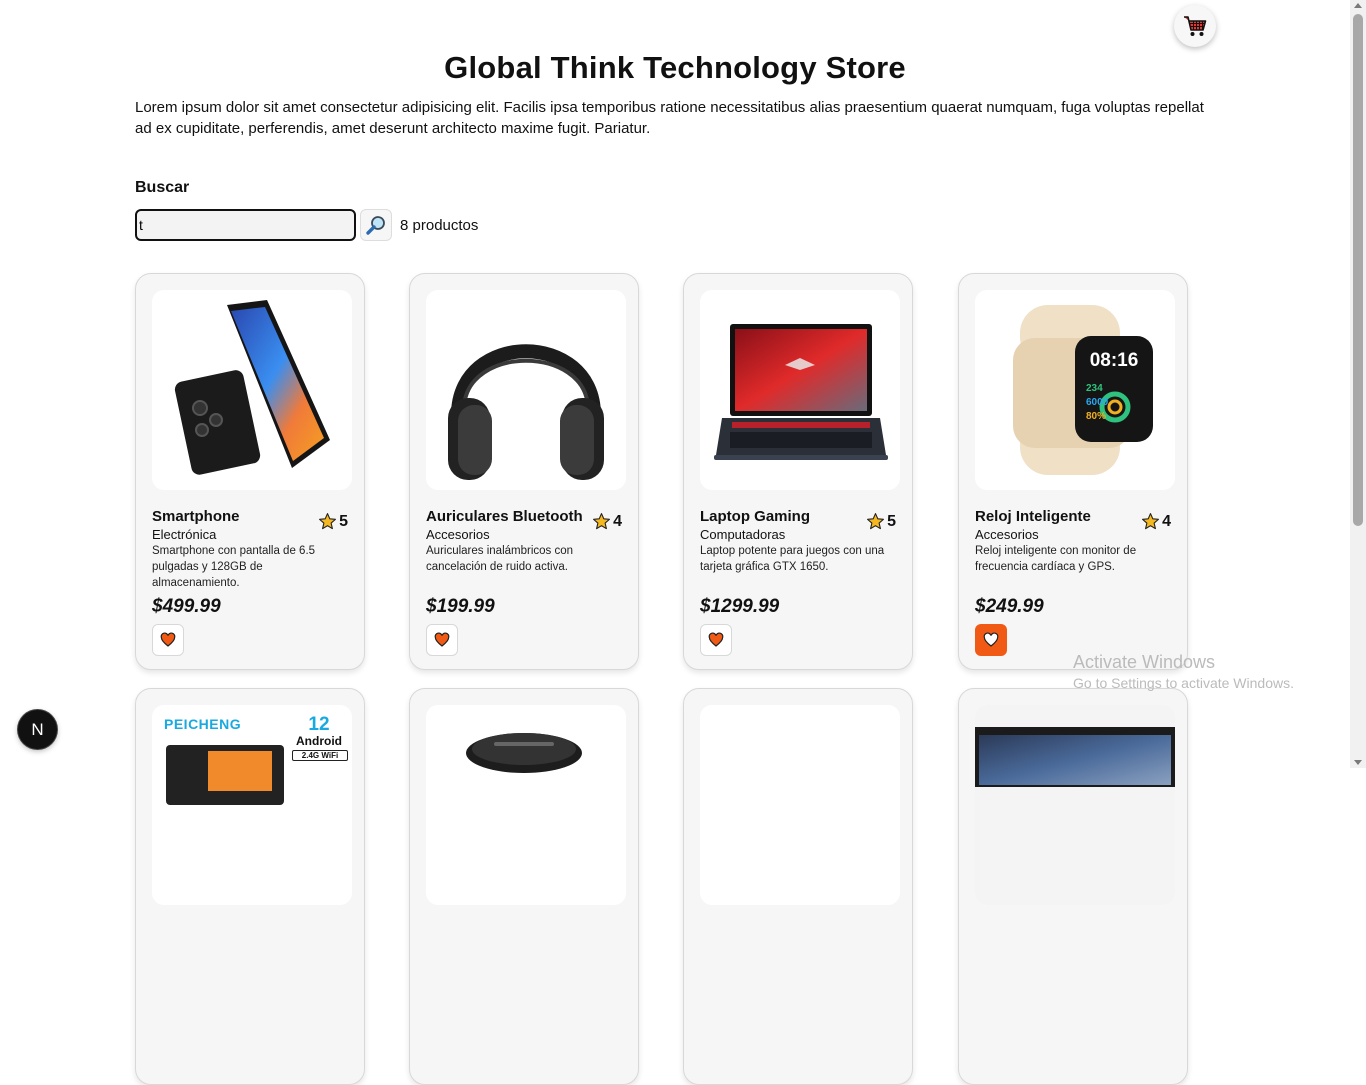 The width and height of the screenshot is (1366, 1085). I want to click on watch-stat-steps: 234, so click(1094, 388).